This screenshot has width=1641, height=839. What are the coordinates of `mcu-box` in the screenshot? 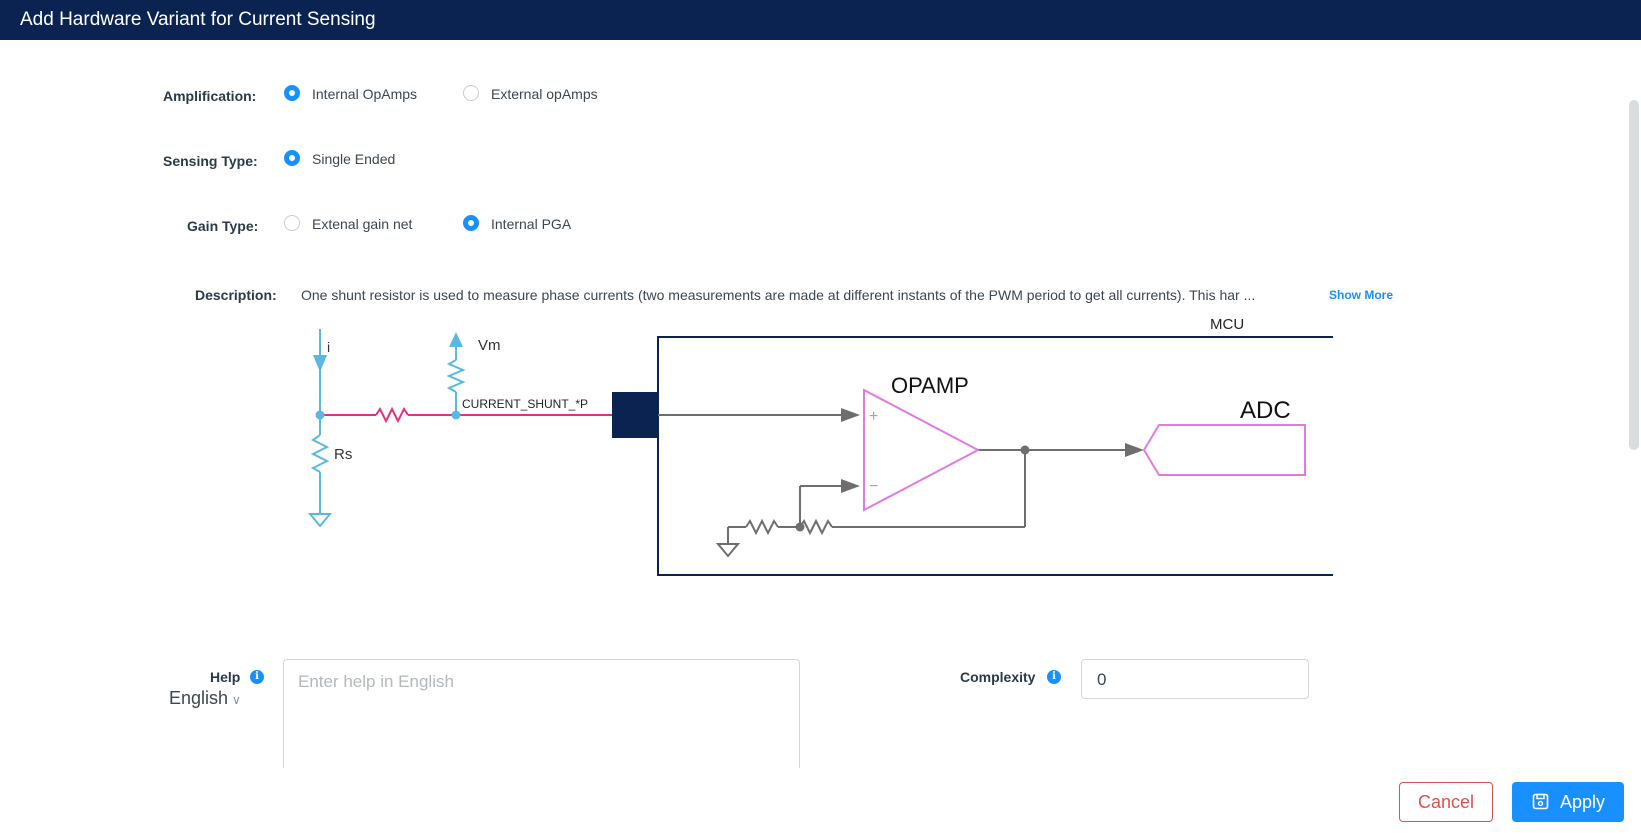 It's located at (995, 456).